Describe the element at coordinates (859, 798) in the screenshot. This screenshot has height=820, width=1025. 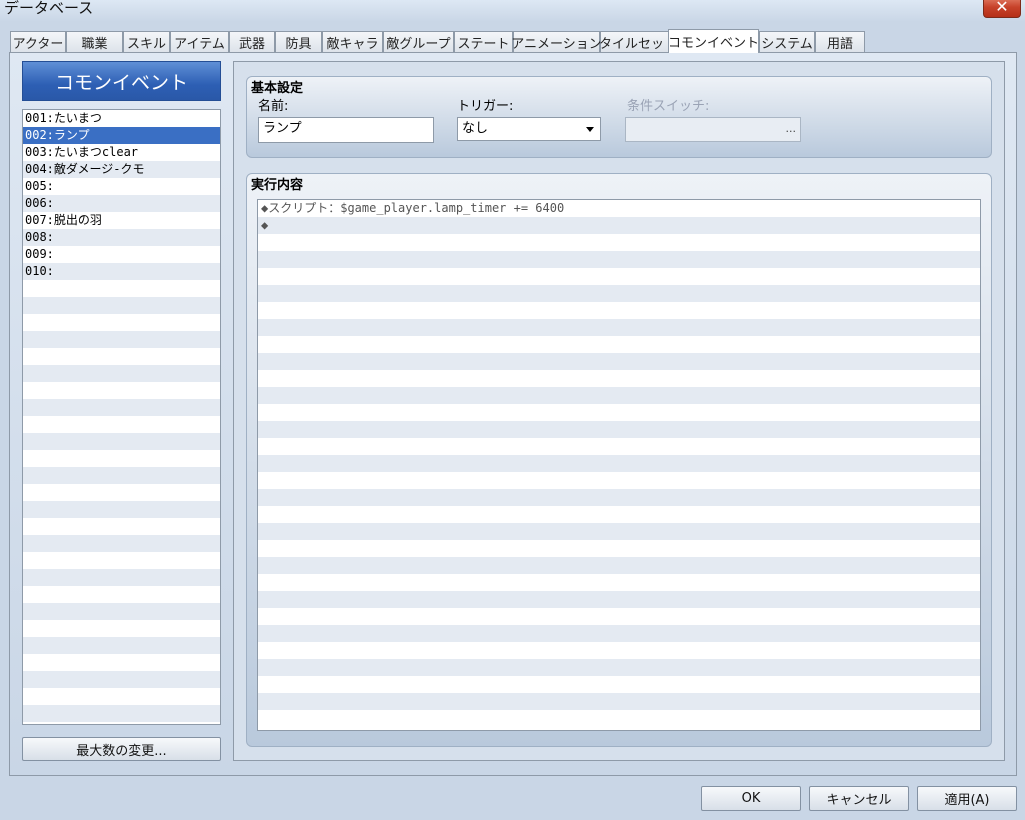
I see `cancel-button: キャンセル` at that location.